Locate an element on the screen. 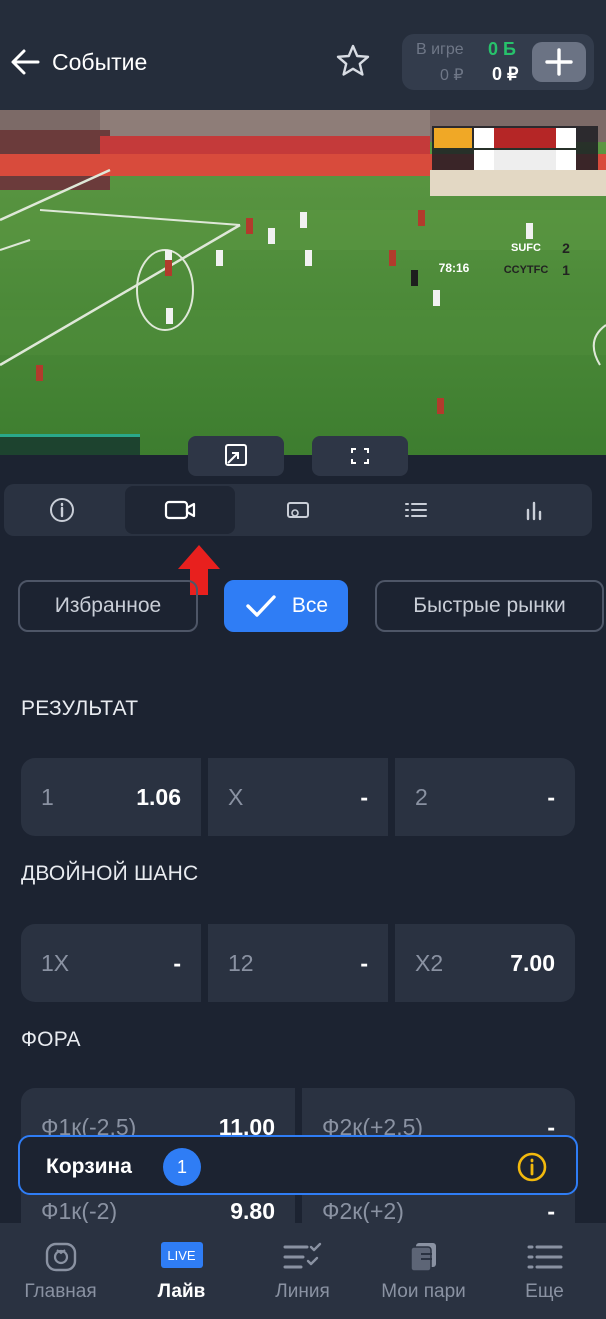  nav-my-bets-label: Мои пари is located at coordinates (423, 1291).